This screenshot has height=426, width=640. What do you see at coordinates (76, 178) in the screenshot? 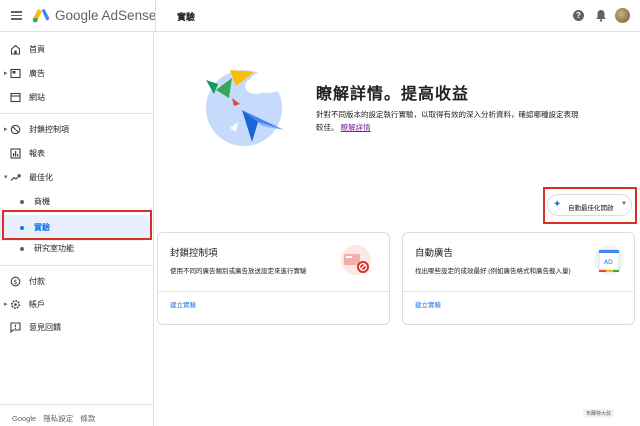
I see `sidebar-item-optimization: ▾ 最佳化` at bounding box center [76, 178].